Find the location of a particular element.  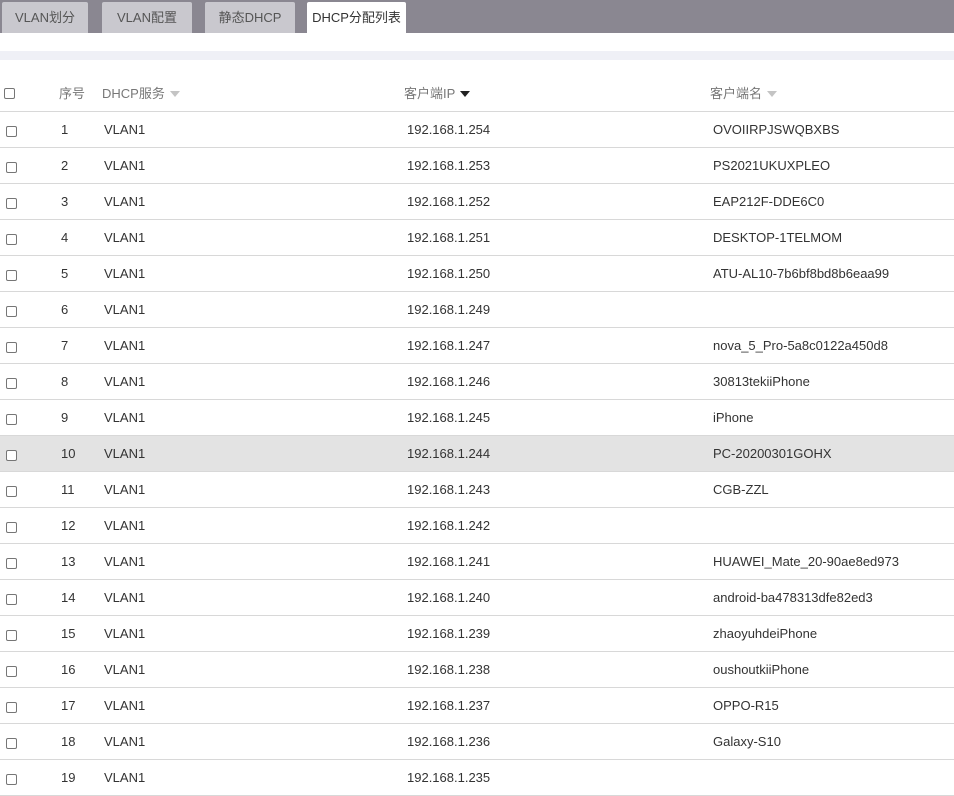

table-row: 8 VLAN1 192.168.1.246 30813tekiiPhone is located at coordinates (477, 382).